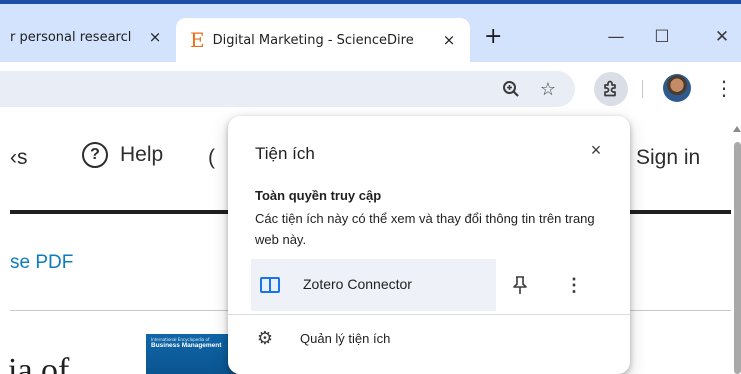  Describe the element at coordinates (265, 338) in the screenshot. I see `gear-icon: ⚙` at that location.